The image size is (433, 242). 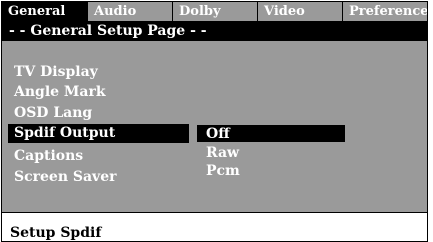 What do you see at coordinates (45, 11) in the screenshot?
I see `tab-general: General` at bounding box center [45, 11].